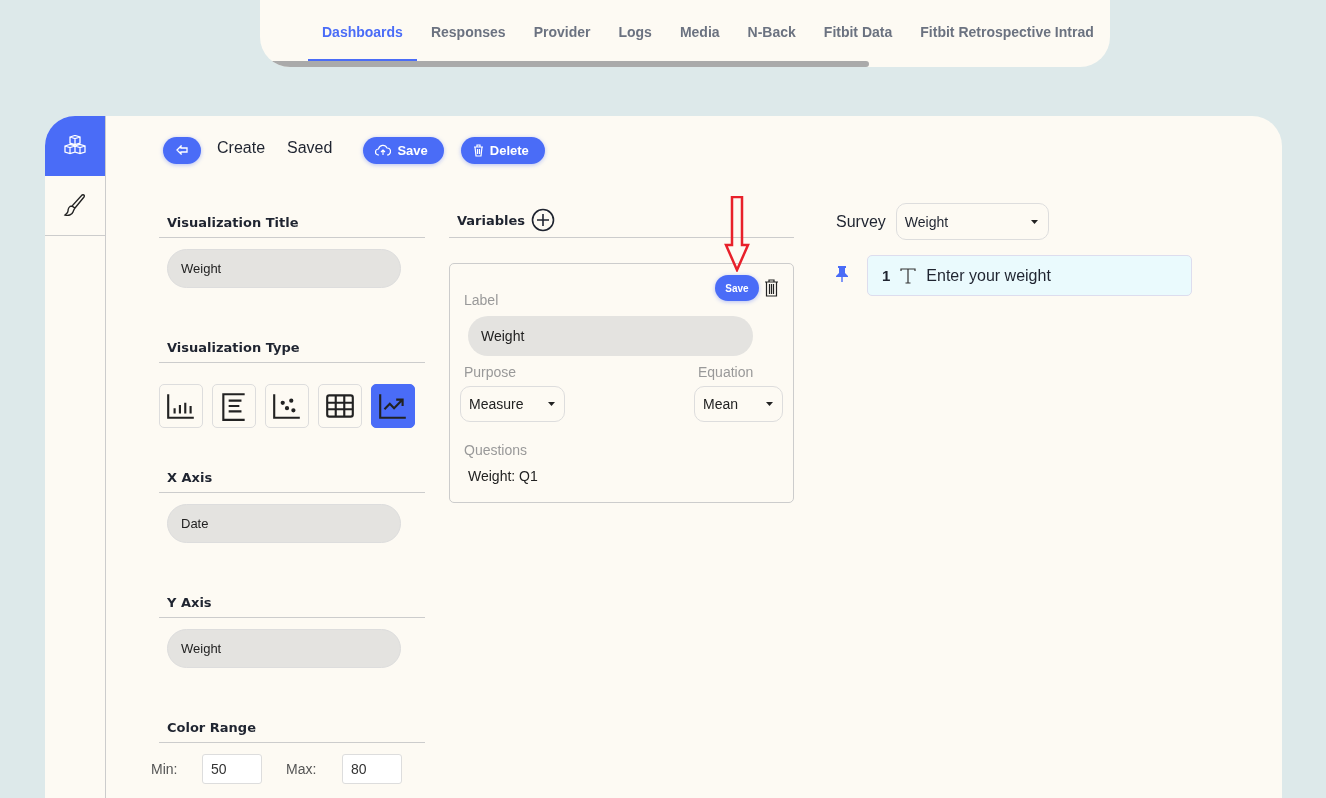  I want to click on field-label: Equation, so click(726, 372).